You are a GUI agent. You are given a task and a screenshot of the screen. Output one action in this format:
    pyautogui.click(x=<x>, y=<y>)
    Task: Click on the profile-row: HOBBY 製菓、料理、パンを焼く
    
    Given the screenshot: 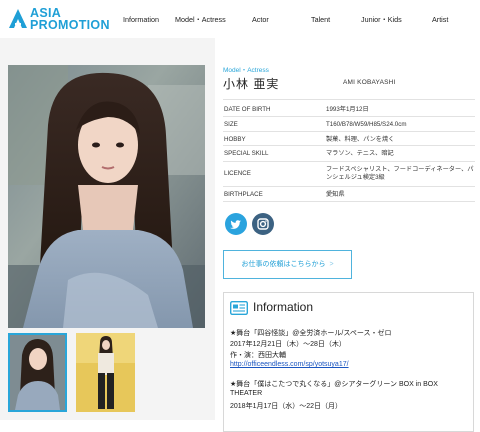 What is the action you would take?
    pyautogui.click(x=349, y=138)
    